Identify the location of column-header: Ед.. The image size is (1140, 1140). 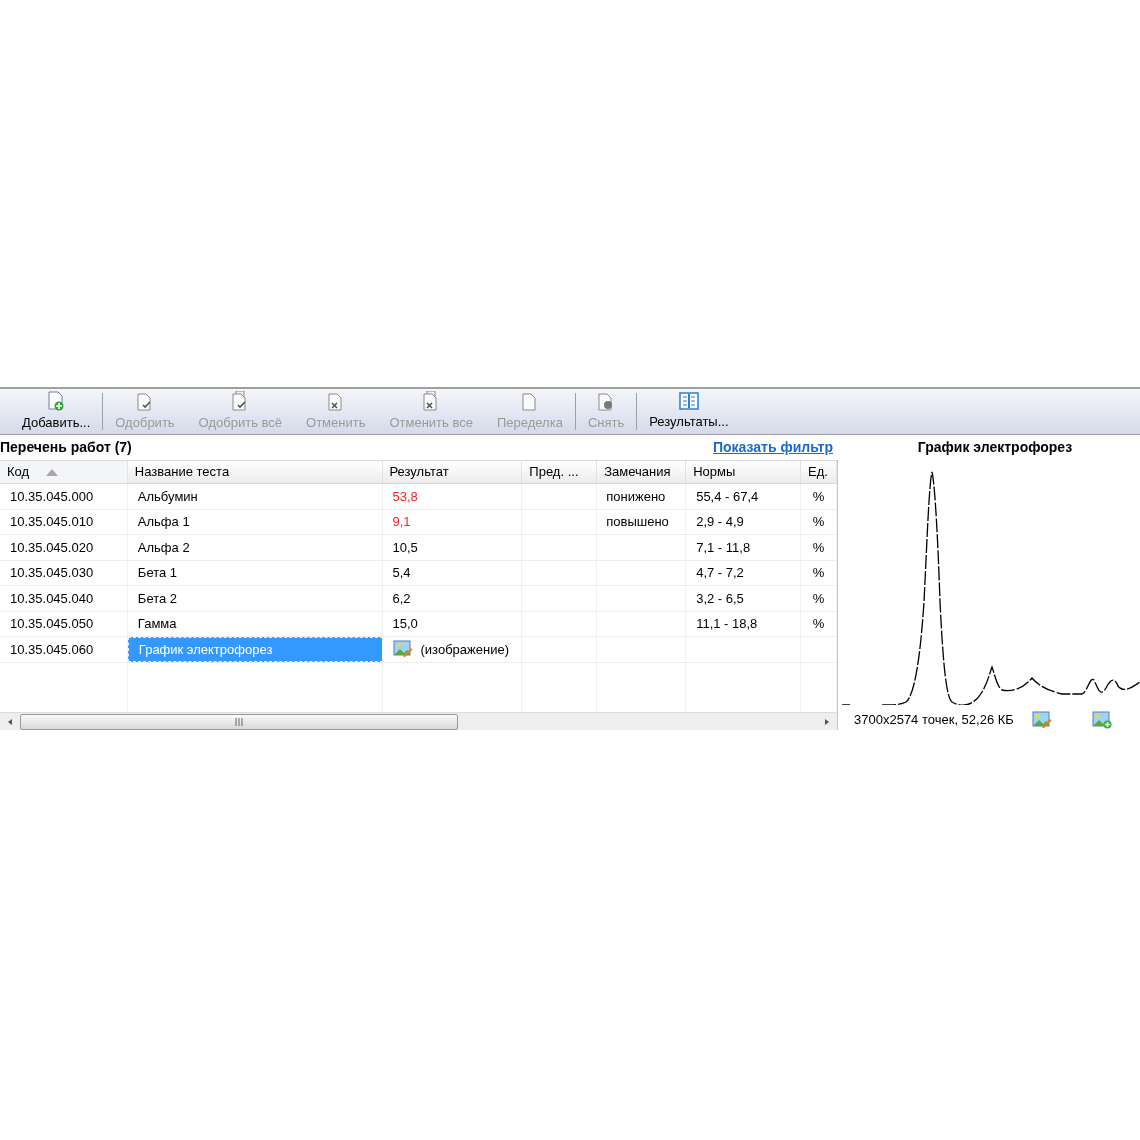
(819, 472).